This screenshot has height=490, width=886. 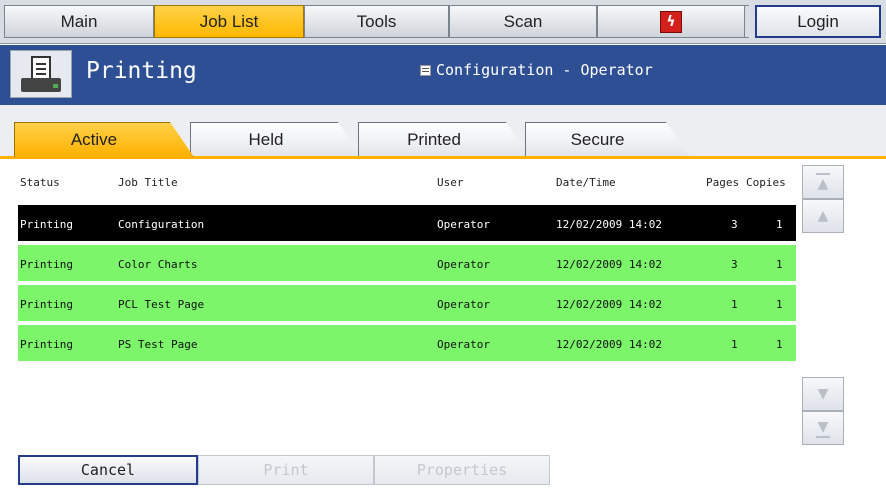 I want to click on cell-job-title: Configuration, so click(x=161, y=224).